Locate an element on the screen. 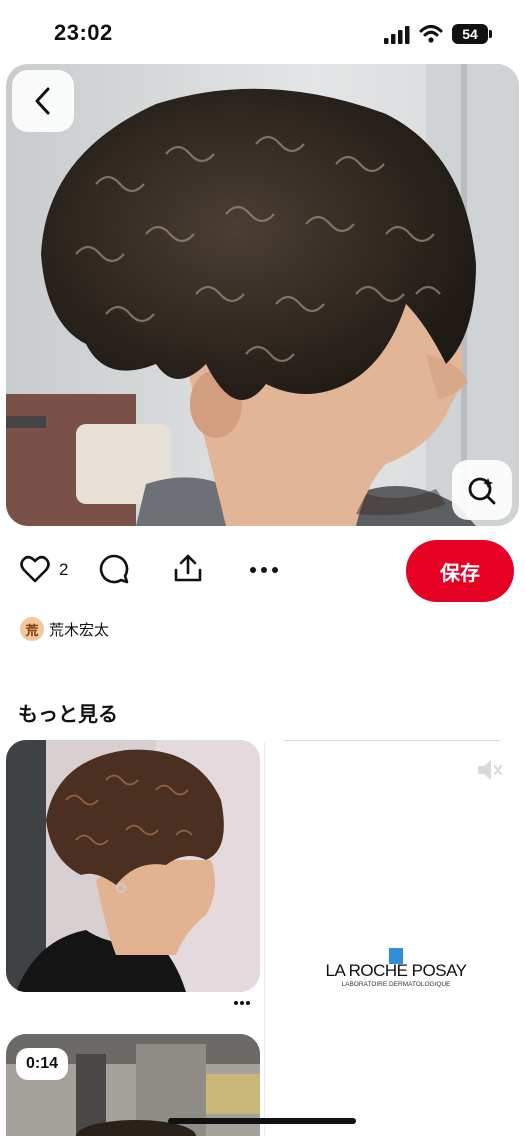  svg-text: LABORATOIRE DERMATOLOGIQUE is located at coordinates (397, 984).